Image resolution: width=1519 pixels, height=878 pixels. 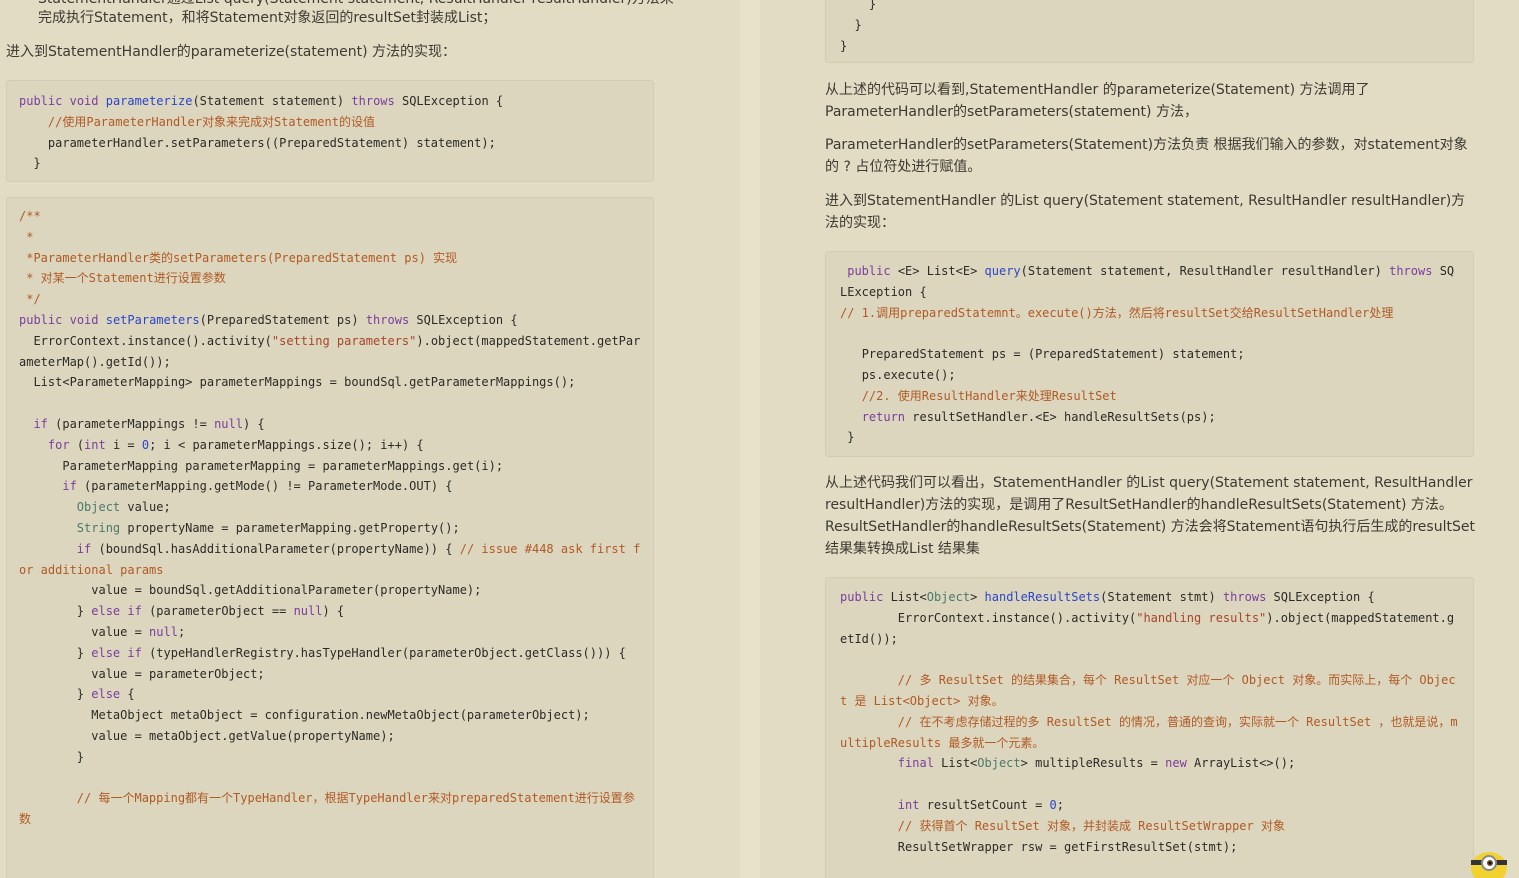 I want to click on minion-mascot-icon, so click(x=1489, y=862).